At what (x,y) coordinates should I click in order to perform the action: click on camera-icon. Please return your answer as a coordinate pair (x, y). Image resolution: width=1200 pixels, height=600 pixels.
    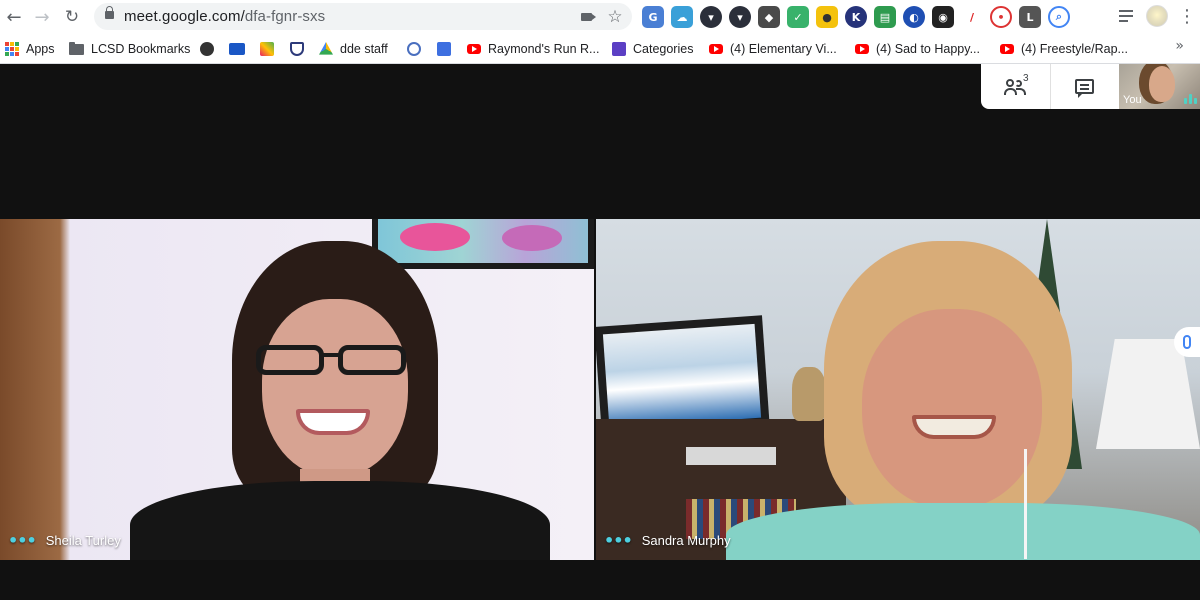
    Looking at the image, I should click on (586, 17).